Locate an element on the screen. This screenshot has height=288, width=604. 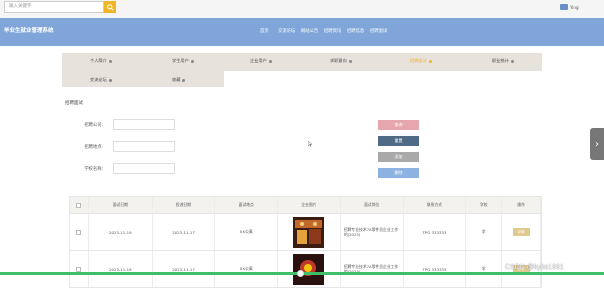
nav-home: 首页 is located at coordinates (269, 31).